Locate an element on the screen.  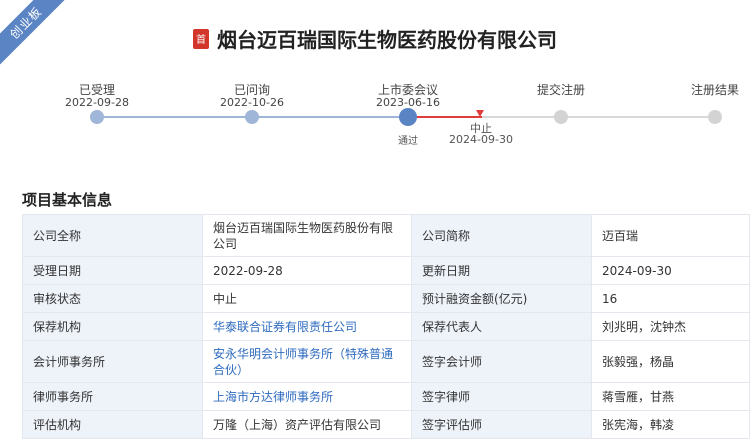
appraiser-label: 评估机构 is located at coordinates (112, 424).